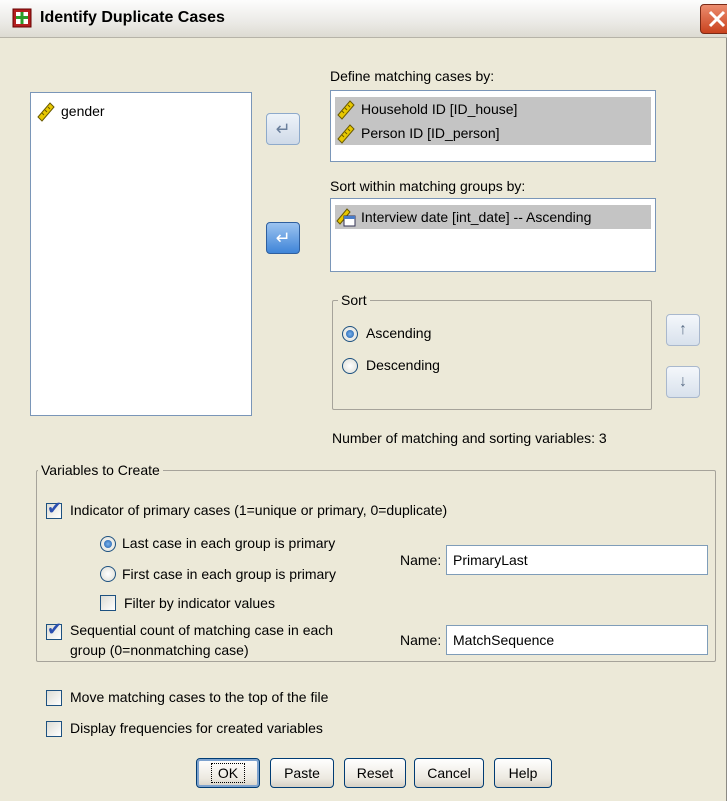 The height and width of the screenshot is (801, 727). I want to click on sequence-name-field: MatchSequence, so click(577, 640).